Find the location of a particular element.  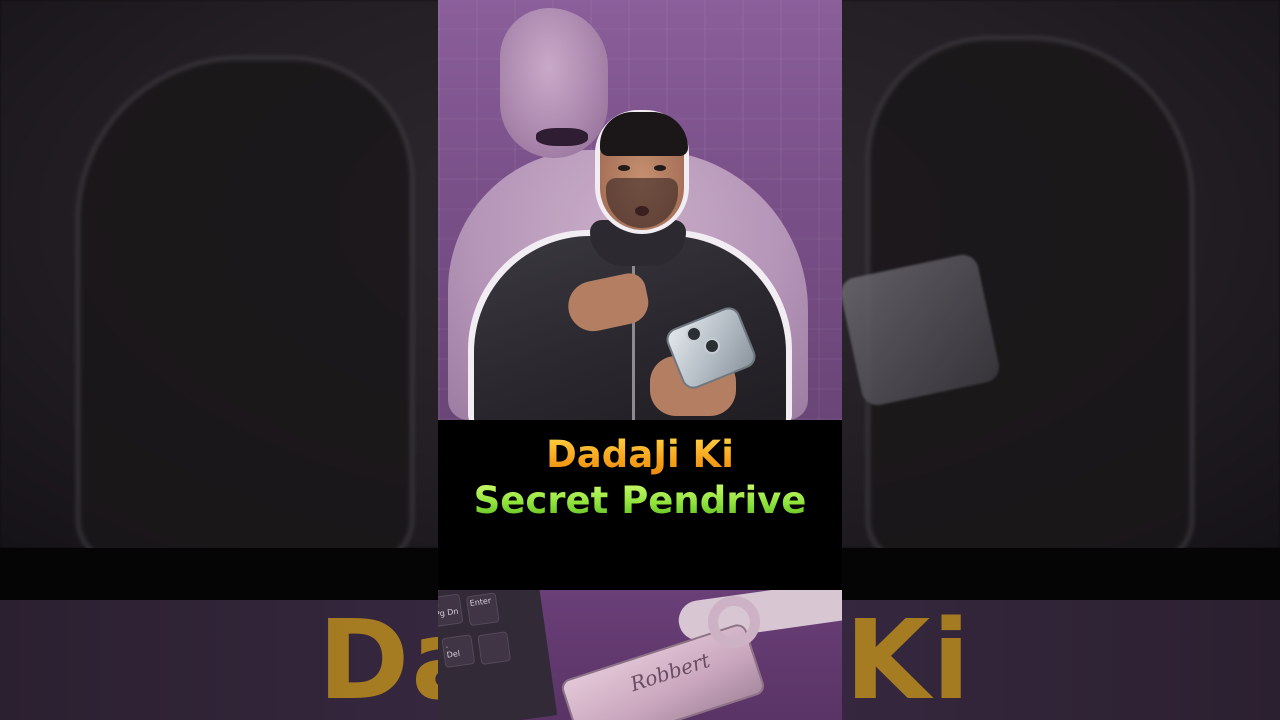

keyboard-key: Enter is located at coordinates (482, 609).